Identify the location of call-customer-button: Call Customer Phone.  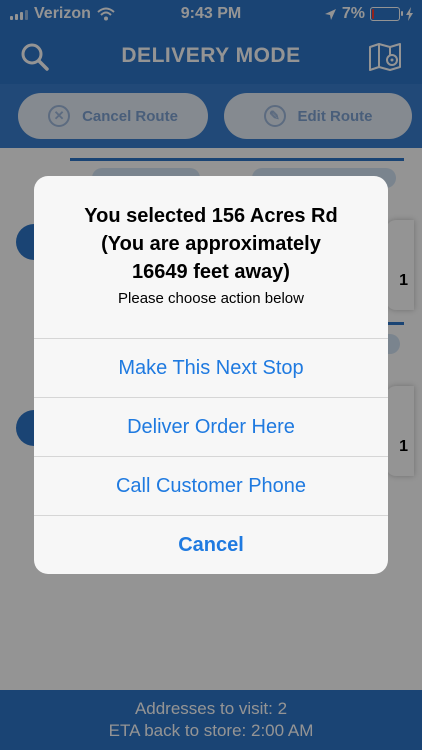
(211, 485).